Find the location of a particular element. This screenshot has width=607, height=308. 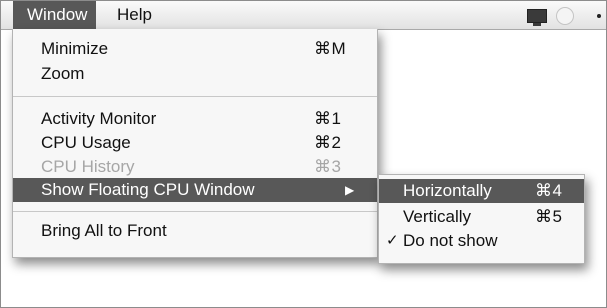

shortcut-horizontally: ⌘4 is located at coordinates (549, 190).